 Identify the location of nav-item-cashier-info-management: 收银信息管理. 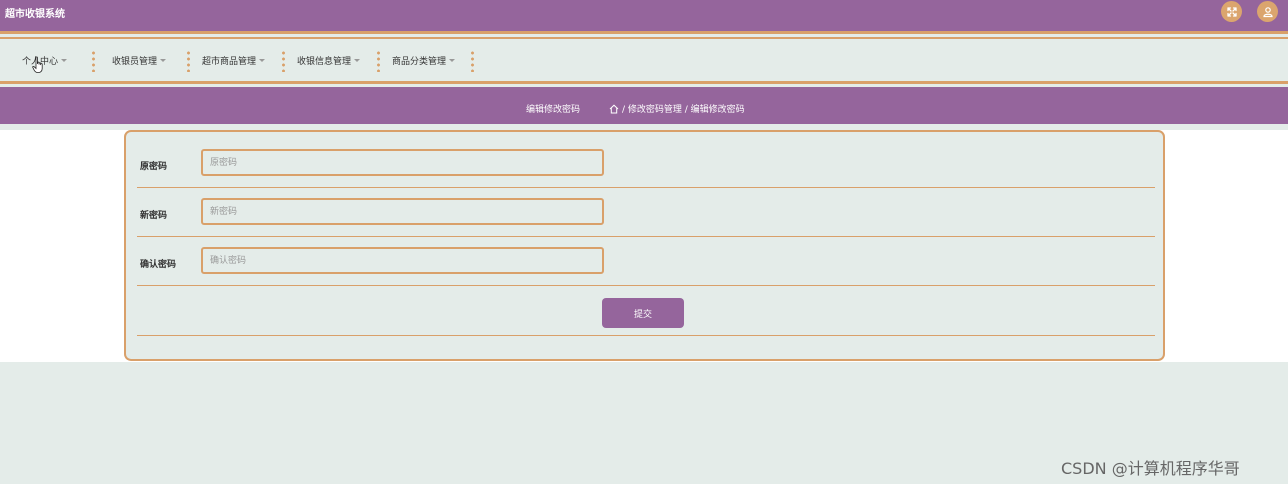
(329, 60).